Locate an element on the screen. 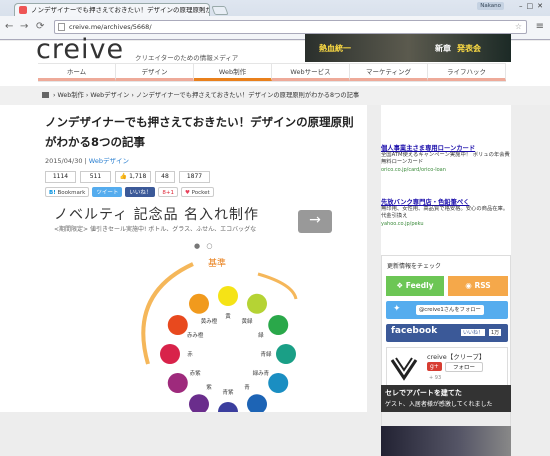 The height and width of the screenshot is (456, 550). reload-icon: ⟳ is located at coordinates (40, 27).